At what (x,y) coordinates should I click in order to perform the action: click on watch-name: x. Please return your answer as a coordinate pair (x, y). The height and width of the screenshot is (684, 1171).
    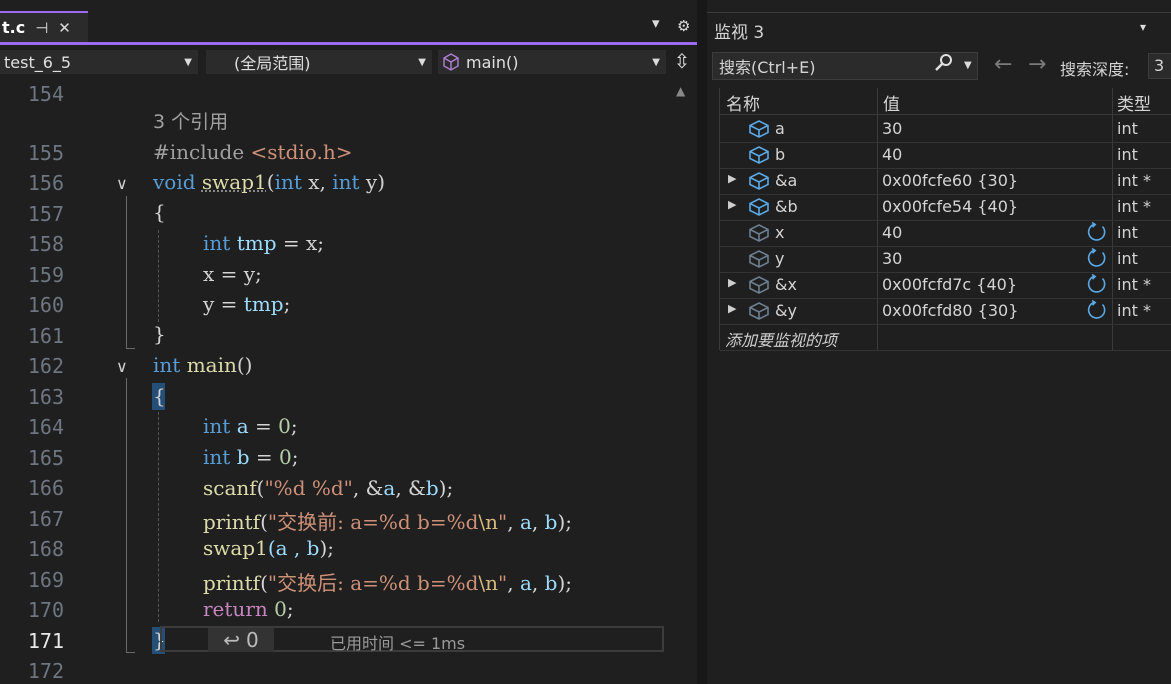
    Looking at the image, I should click on (779, 232).